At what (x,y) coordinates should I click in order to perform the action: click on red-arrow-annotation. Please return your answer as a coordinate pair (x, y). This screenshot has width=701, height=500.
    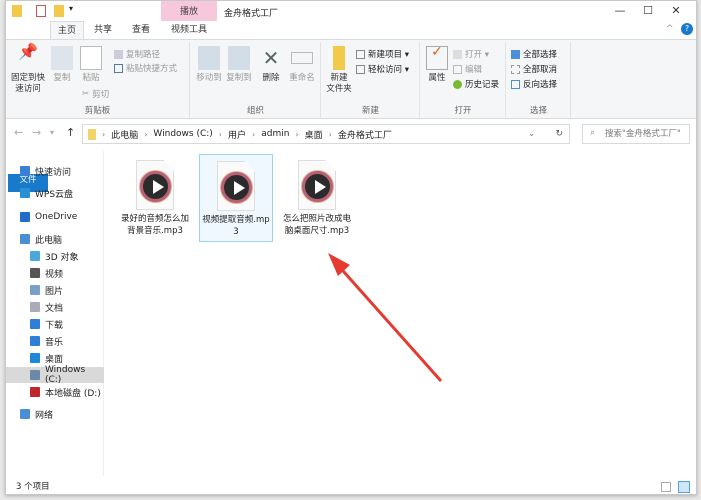
    Looking at the image, I should click on (385, 317).